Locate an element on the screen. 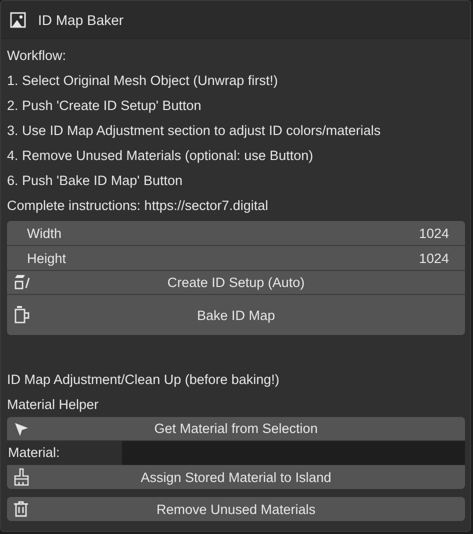  panel-title: ID Map Baker is located at coordinates (81, 20).